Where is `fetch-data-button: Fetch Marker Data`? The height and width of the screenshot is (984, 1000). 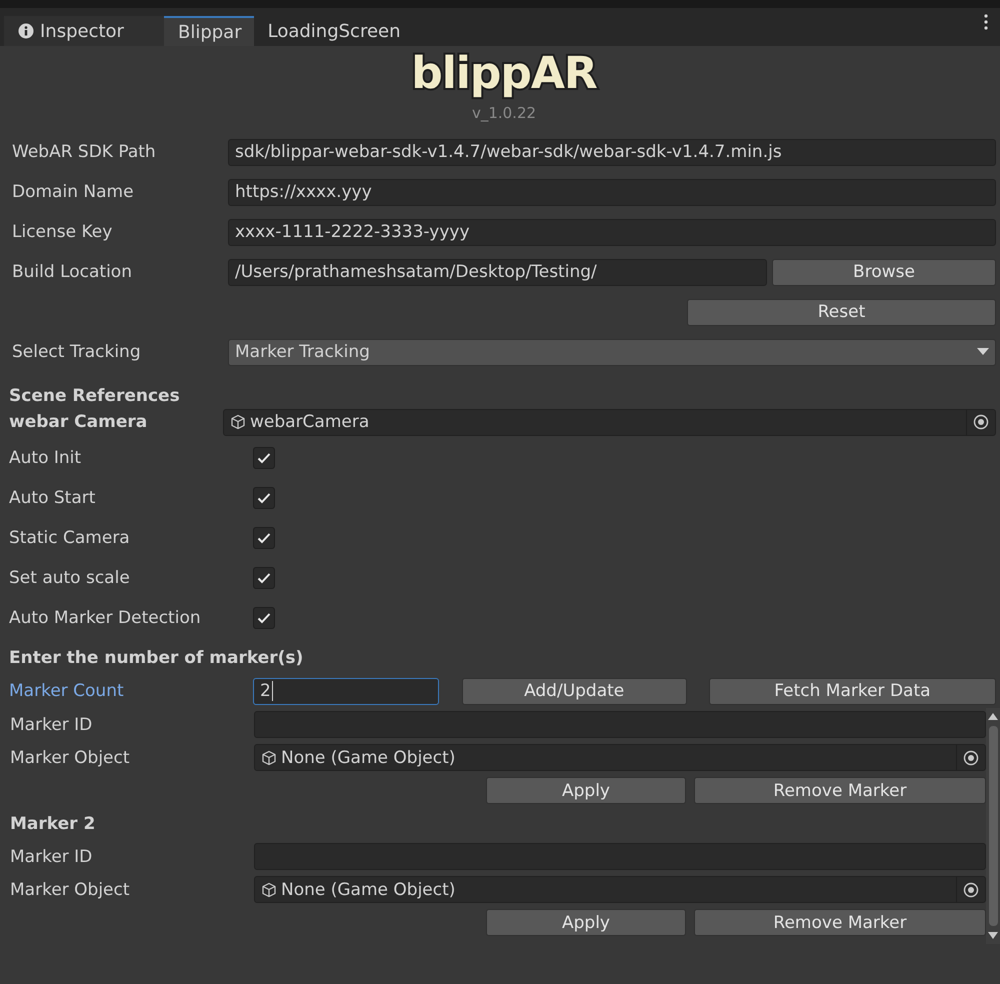 fetch-data-button: Fetch Marker Data is located at coordinates (852, 691).